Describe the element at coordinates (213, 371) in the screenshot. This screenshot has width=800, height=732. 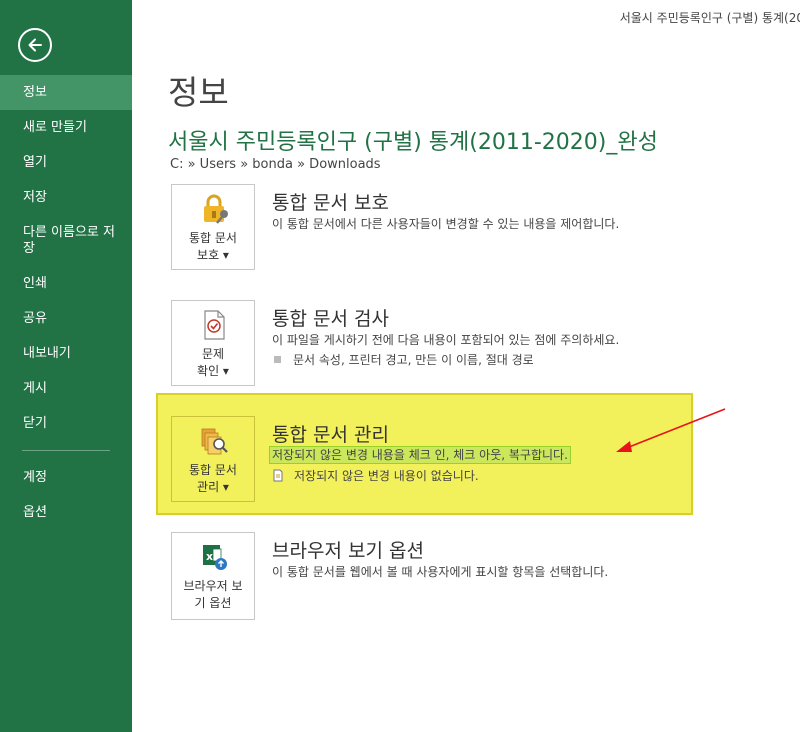
I see `check-for-issues-label-line2: 확인 ▾` at that location.